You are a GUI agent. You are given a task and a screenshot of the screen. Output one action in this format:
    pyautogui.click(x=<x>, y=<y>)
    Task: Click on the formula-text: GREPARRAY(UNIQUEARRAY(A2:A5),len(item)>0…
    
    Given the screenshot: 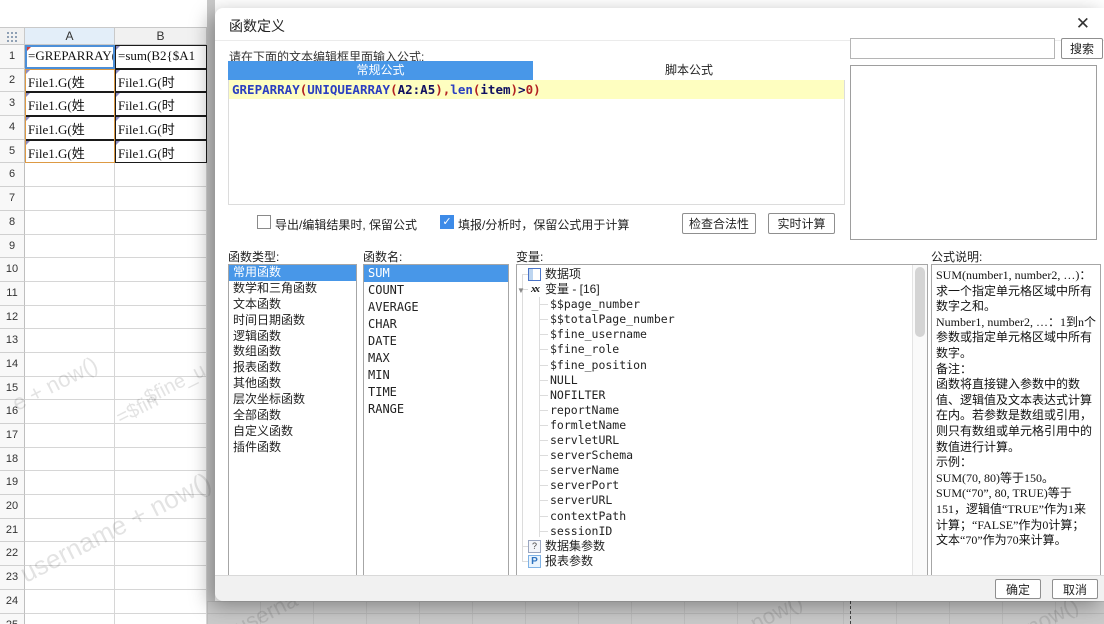 What is the action you would take?
    pyautogui.click(x=536, y=89)
    